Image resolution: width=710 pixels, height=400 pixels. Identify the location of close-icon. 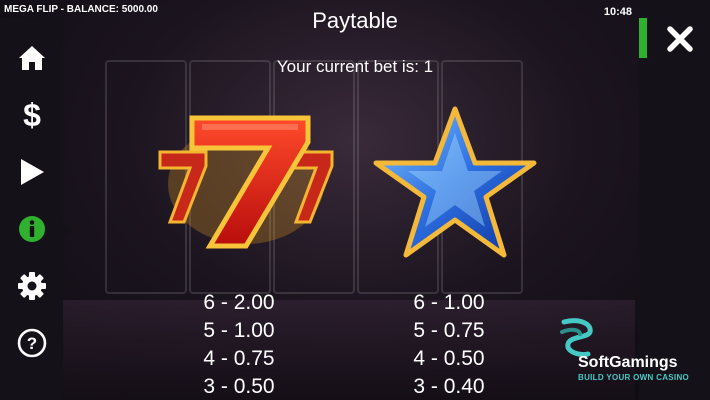
(680, 39).